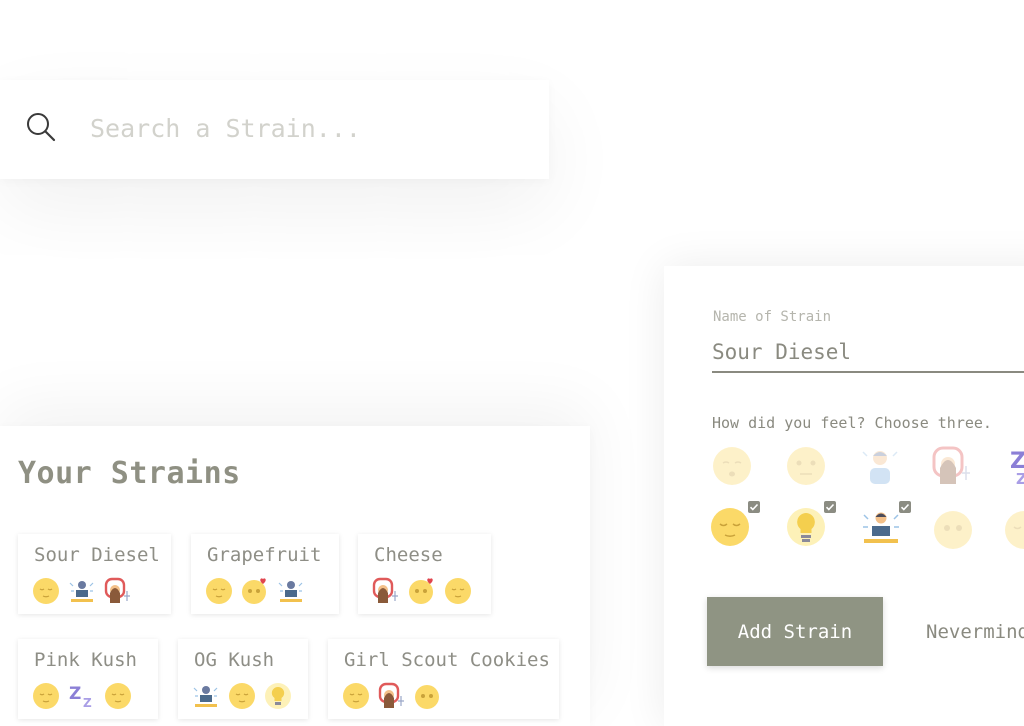 The width and height of the screenshot is (1024, 726). Describe the element at coordinates (966, 631) in the screenshot. I see `nevermind-button: Nevermind` at that location.